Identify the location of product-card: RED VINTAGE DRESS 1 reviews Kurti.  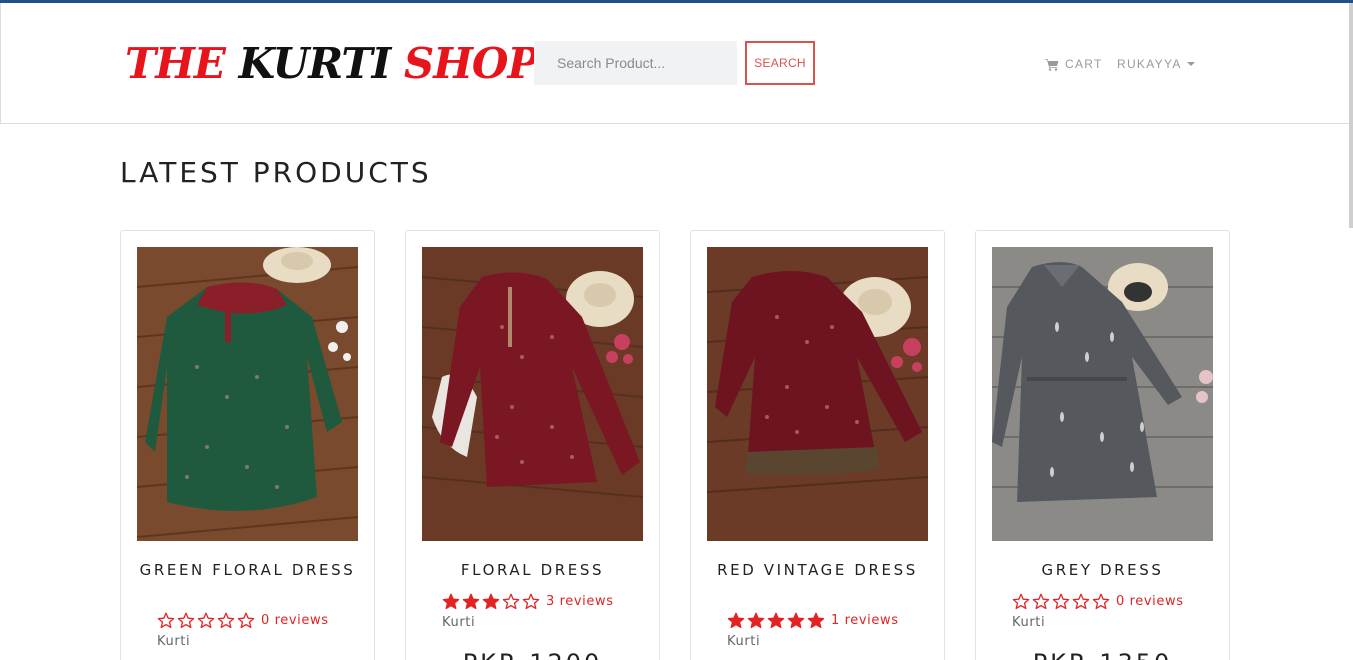
(817, 445).